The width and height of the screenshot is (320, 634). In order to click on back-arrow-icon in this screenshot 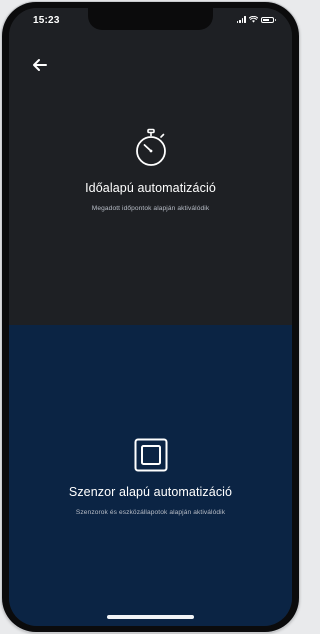, I will do `click(40, 65)`.